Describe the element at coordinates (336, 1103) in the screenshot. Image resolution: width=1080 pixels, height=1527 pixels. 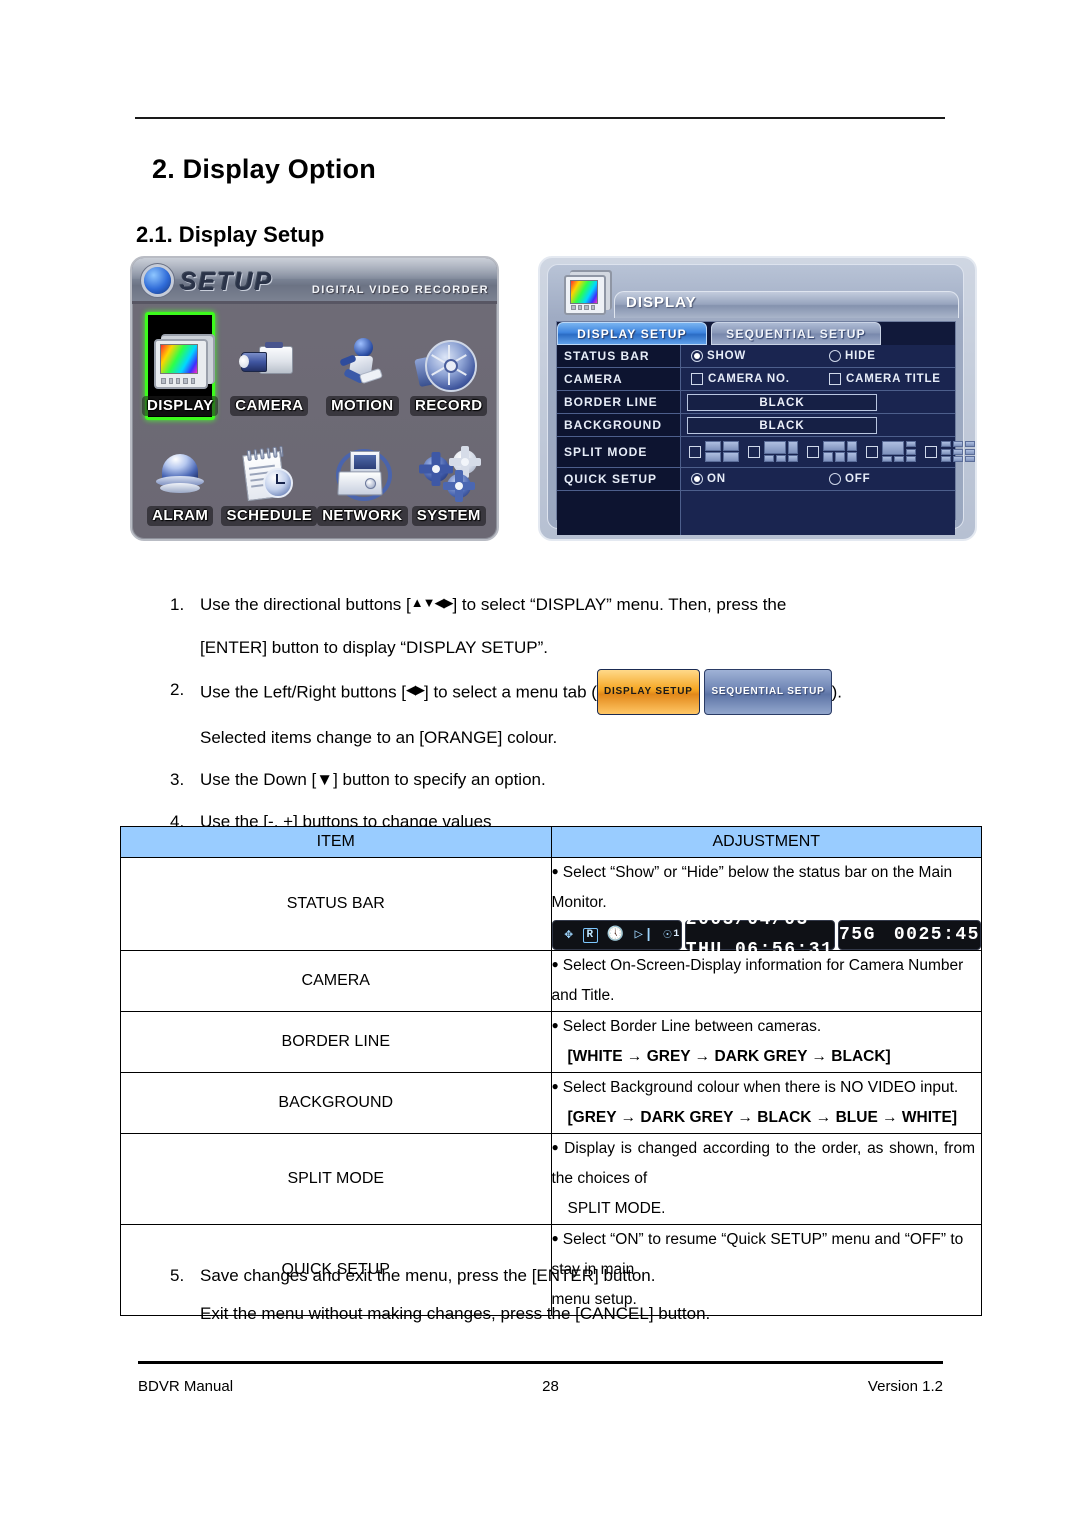
I see `table-cell-item: BACKGROUND` at that location.